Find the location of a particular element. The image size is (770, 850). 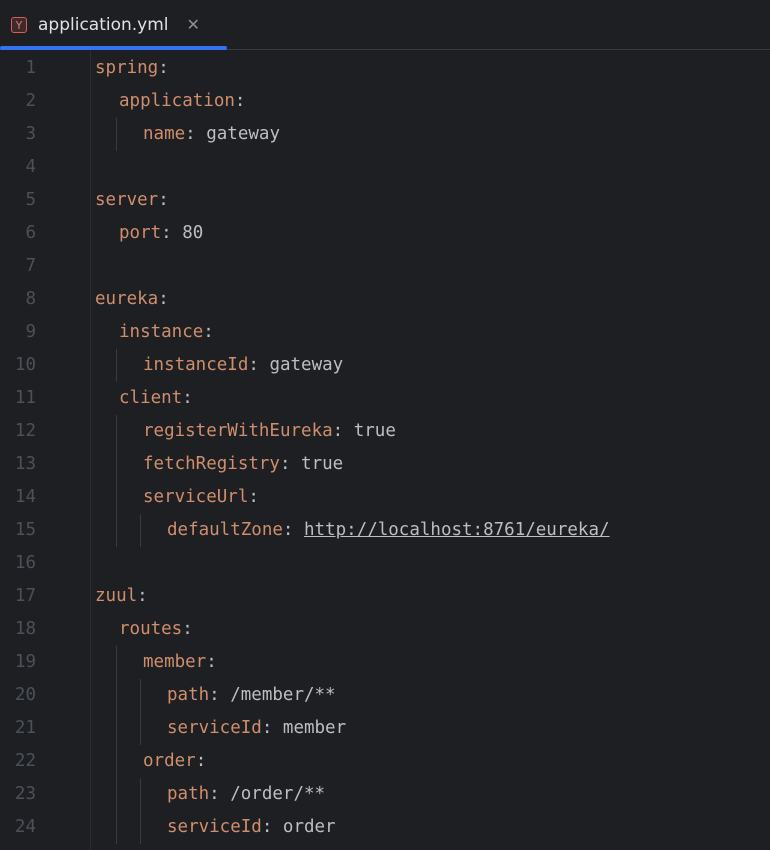

code-line: 4 is located at coordinates (385, 167).